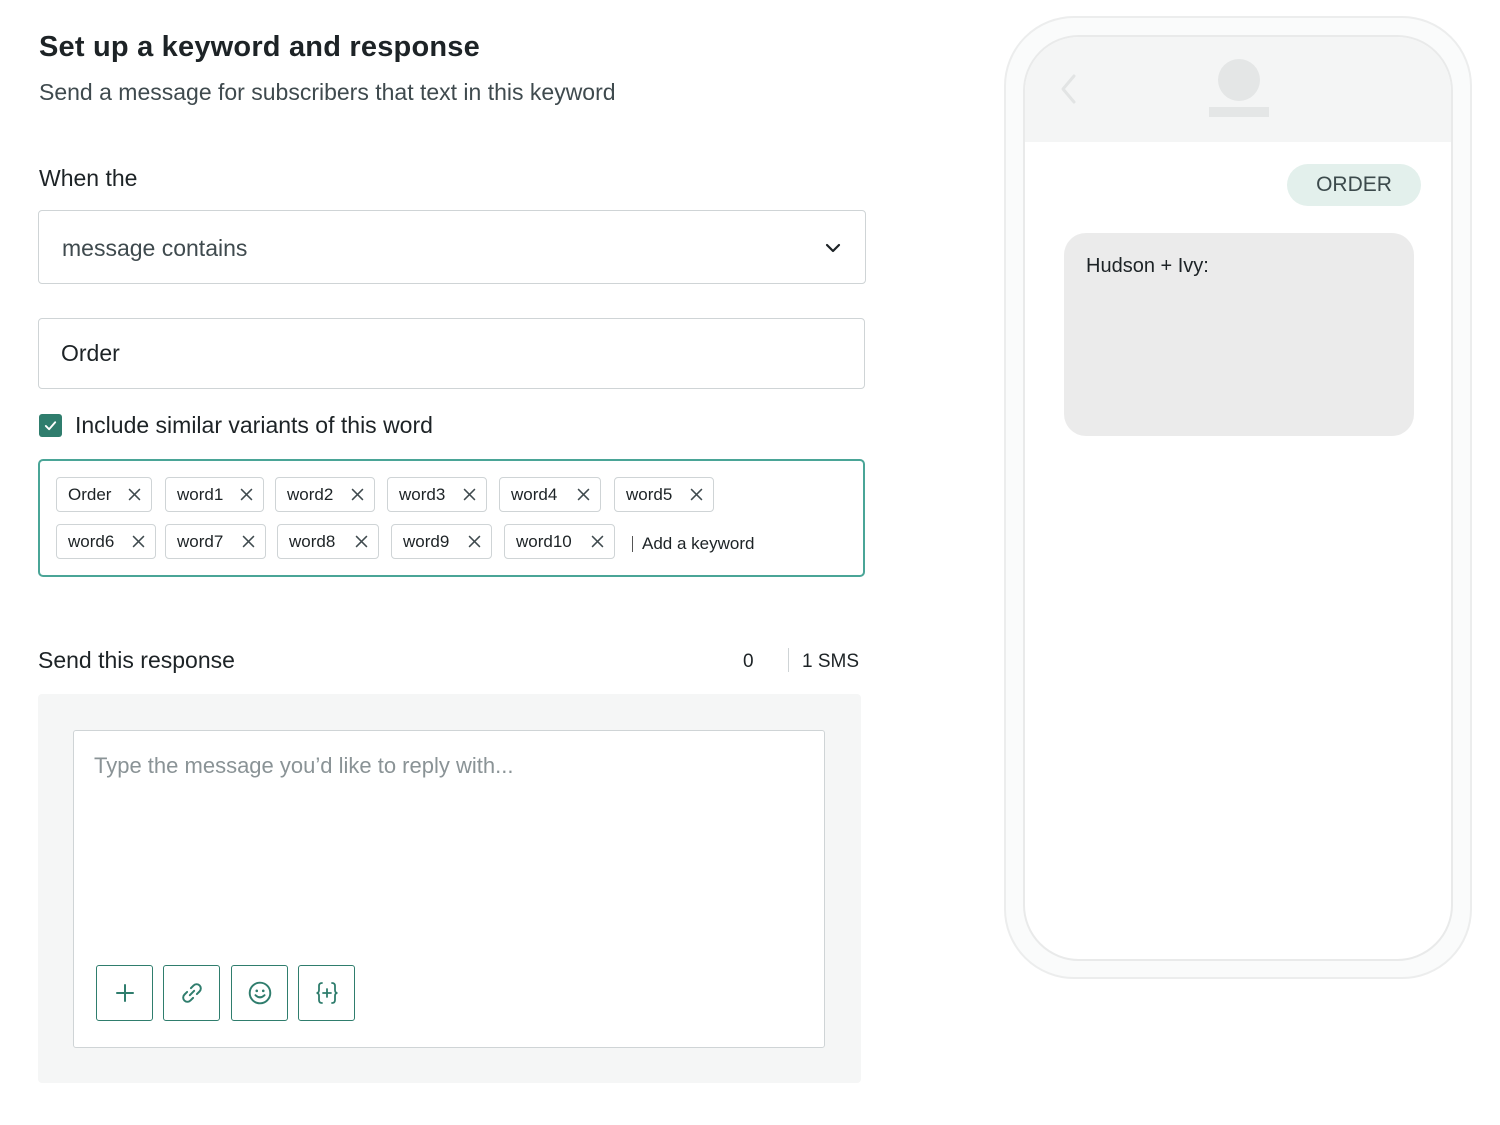  Describe the element at coordinates (254, 424) in the screenshot. I see `include-variants-label: Include similar variants of this word` at that location.